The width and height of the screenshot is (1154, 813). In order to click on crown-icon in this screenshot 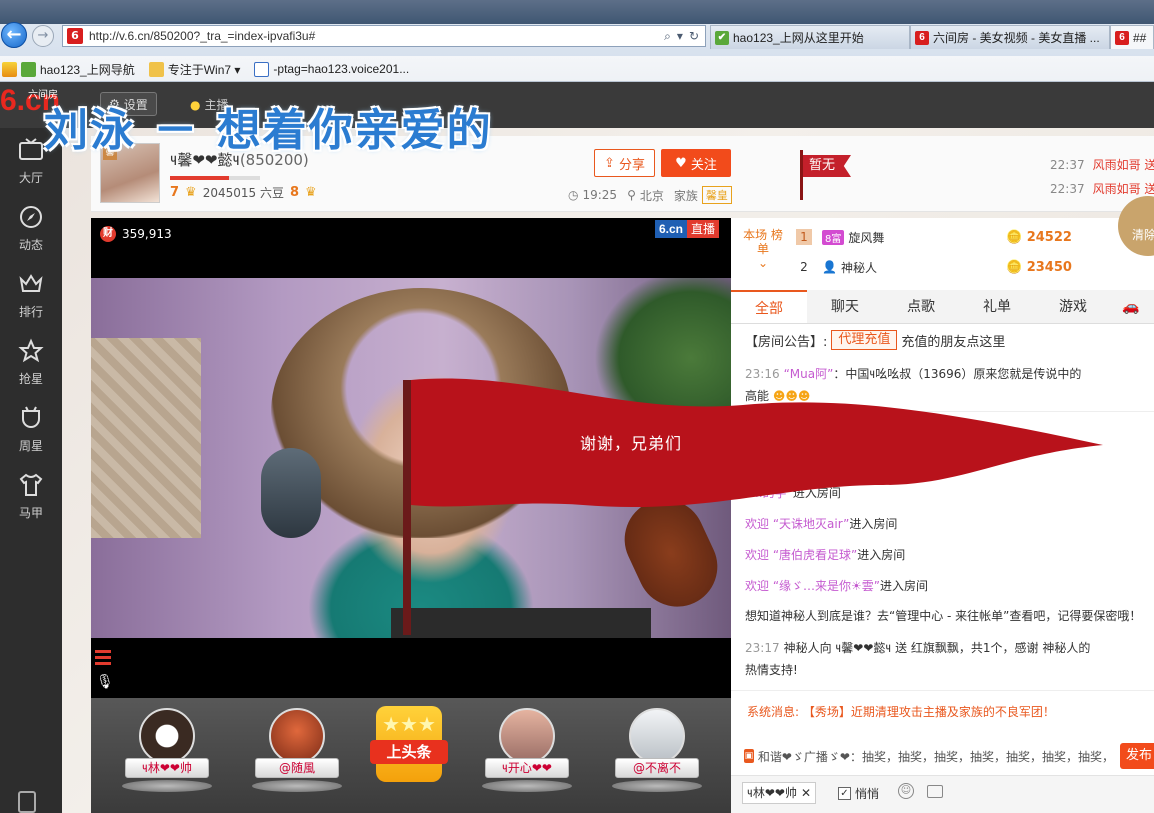, I will do `click(31, 283)`.